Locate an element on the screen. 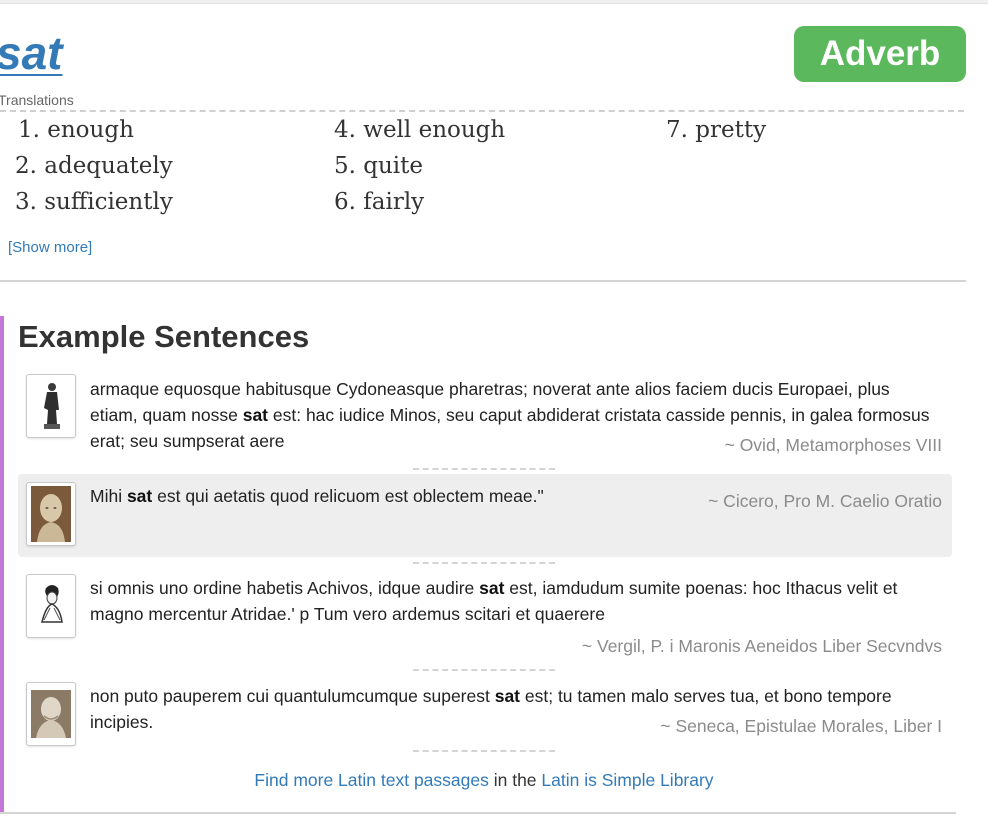 This screenshot has height=818, width=988. translations-label: Translations is located at coordinates (37, 100).